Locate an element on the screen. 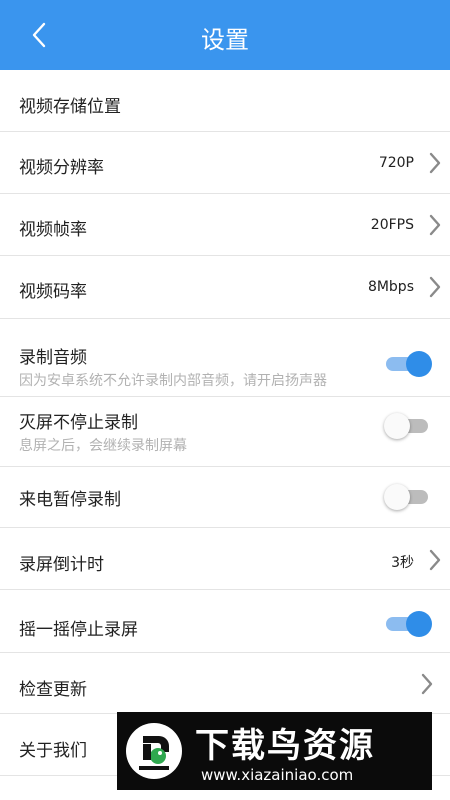  screen-off-toggle is located at coordinates (407, 426).